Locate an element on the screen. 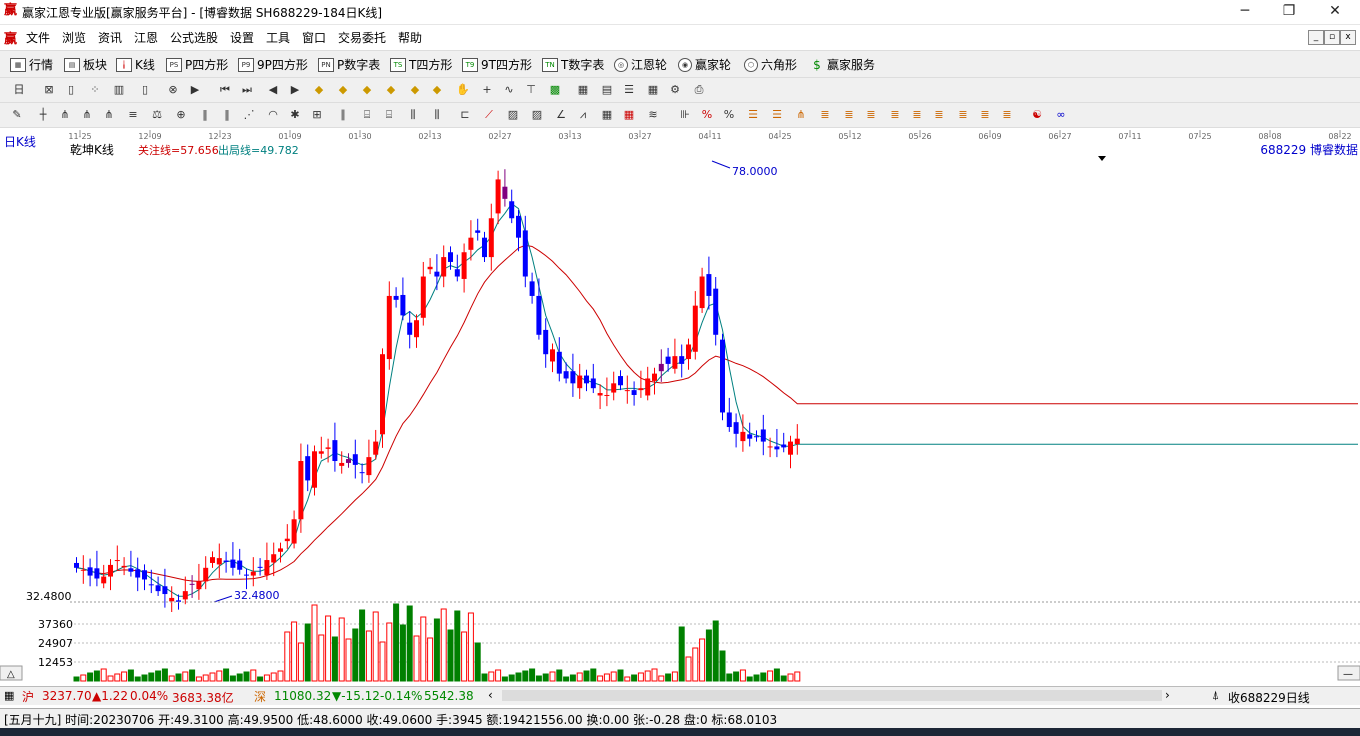 The height and width of the screenshot is (736, 1360). single-bar-icon: ▯ is located at coordinates (145, 90).